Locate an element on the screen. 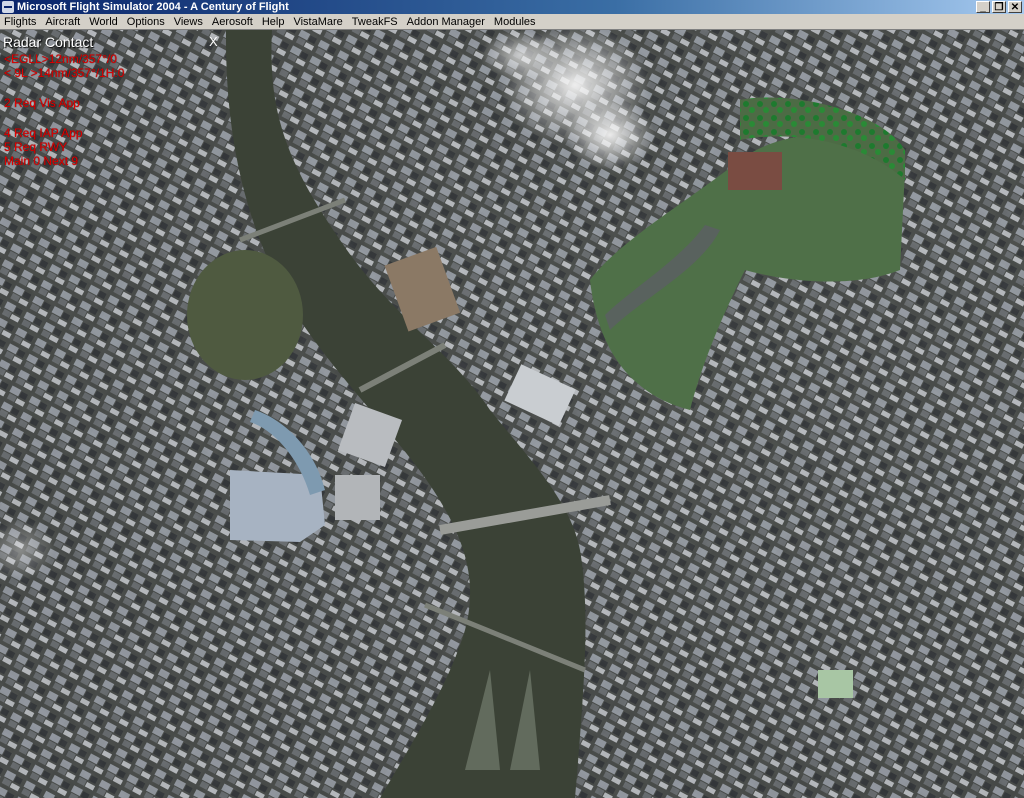 This screenshot has width=1024, height=798. menu-flights: Flights is located at coordinates (20, 21).